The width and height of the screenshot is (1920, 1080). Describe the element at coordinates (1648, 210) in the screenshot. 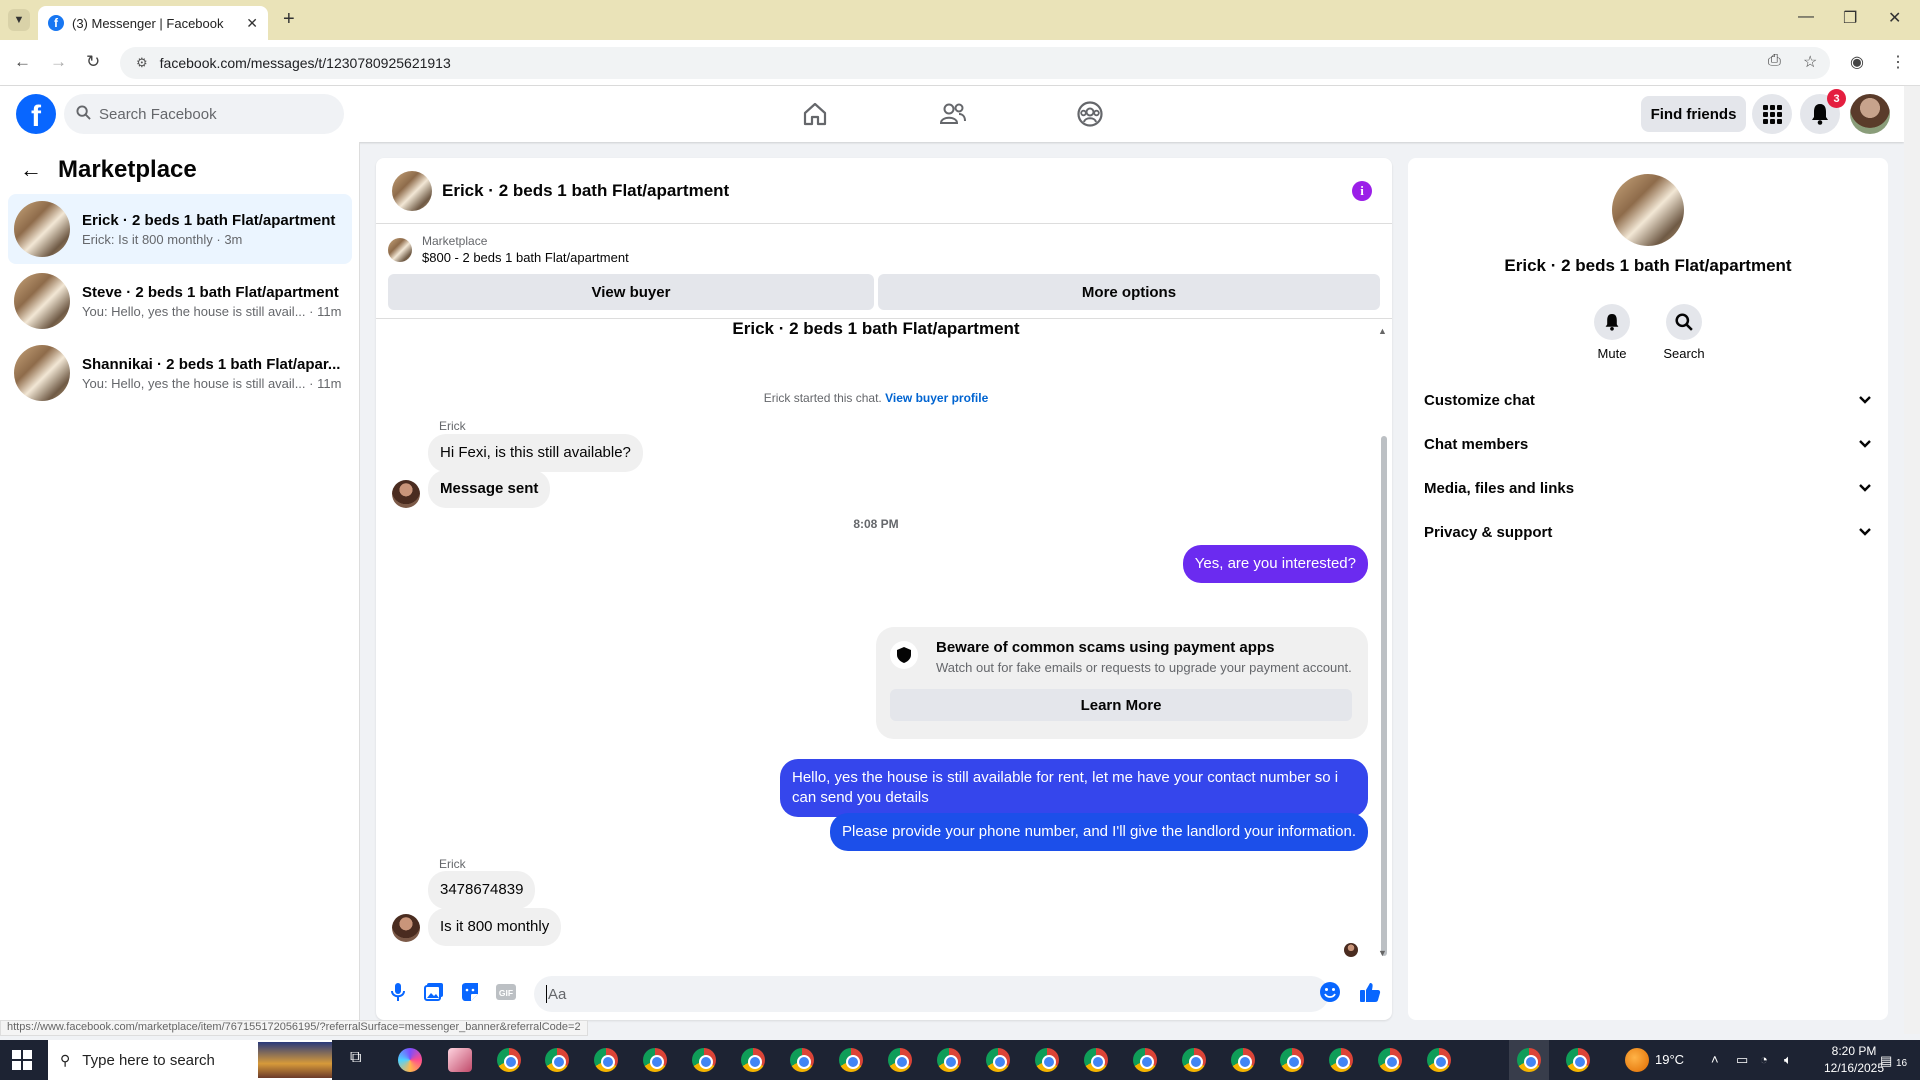

I see `listing-avatar` at that location.